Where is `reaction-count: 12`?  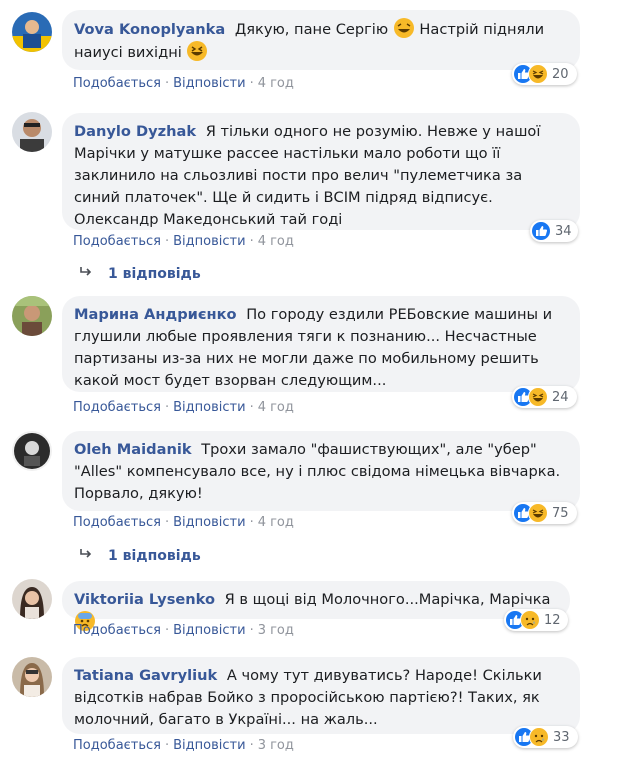 reaction-count: 12 is located at coordinates (552, 620).